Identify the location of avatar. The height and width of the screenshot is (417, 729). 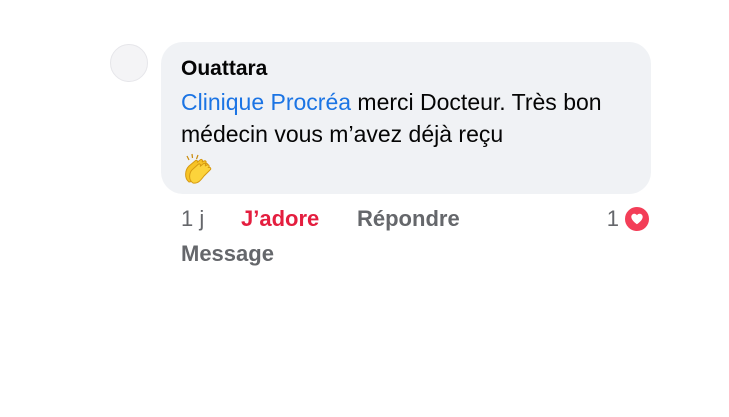
(129, 63).